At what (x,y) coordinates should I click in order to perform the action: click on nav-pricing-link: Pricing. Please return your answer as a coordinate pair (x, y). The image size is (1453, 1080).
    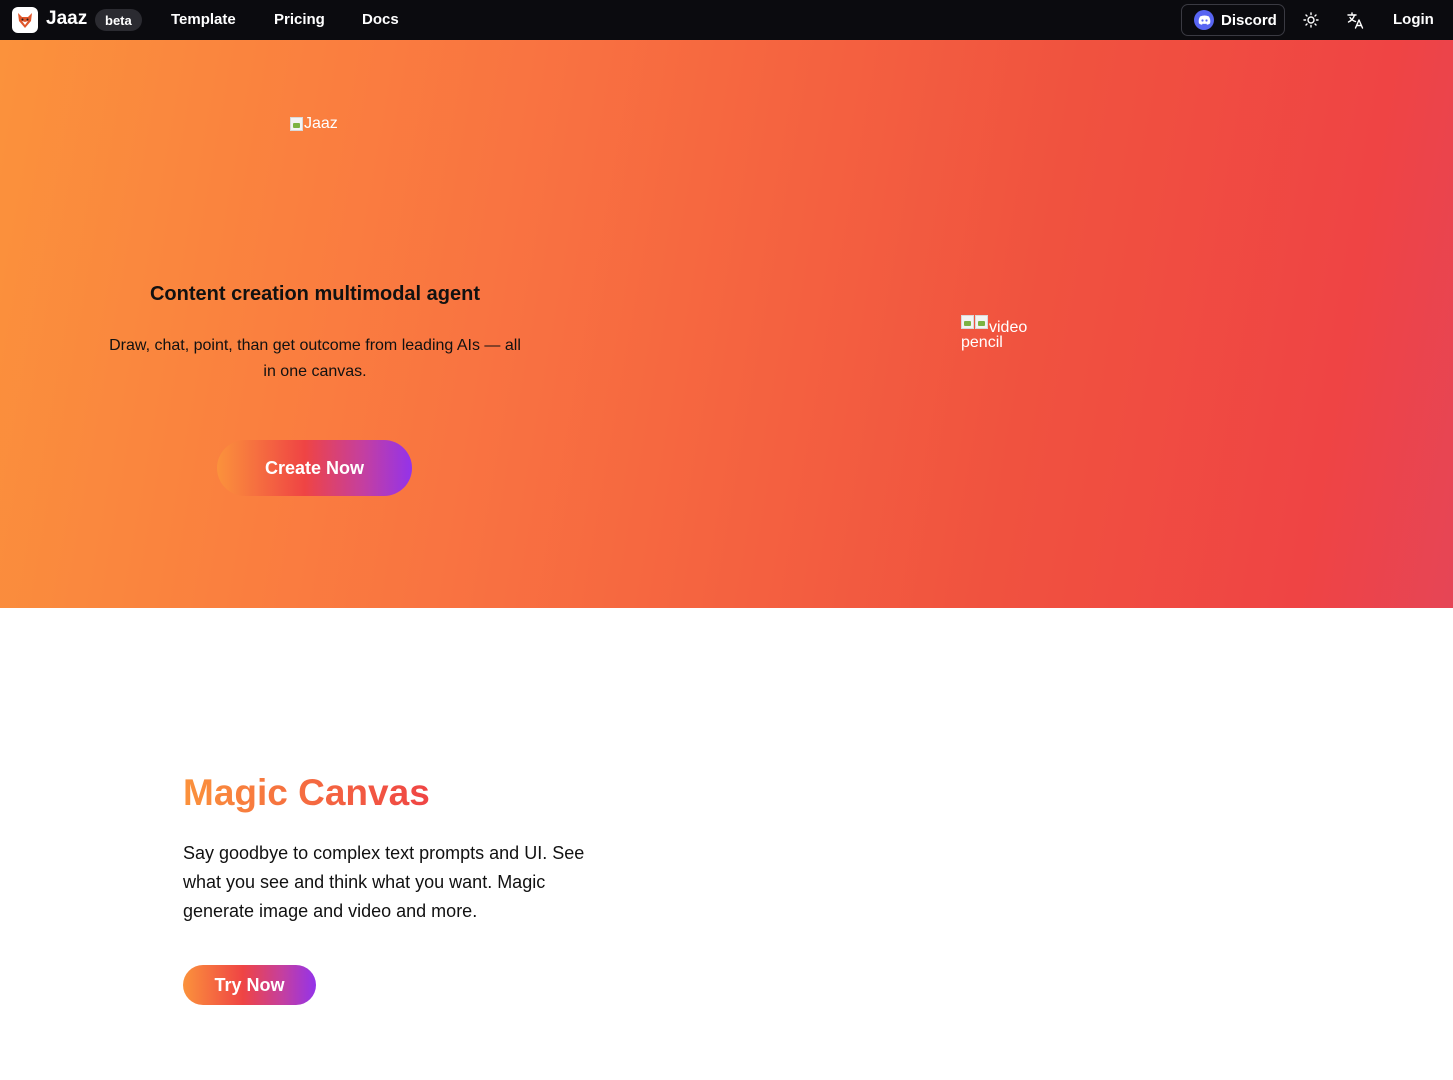
    Looking at the image, I should click on (299, 19).